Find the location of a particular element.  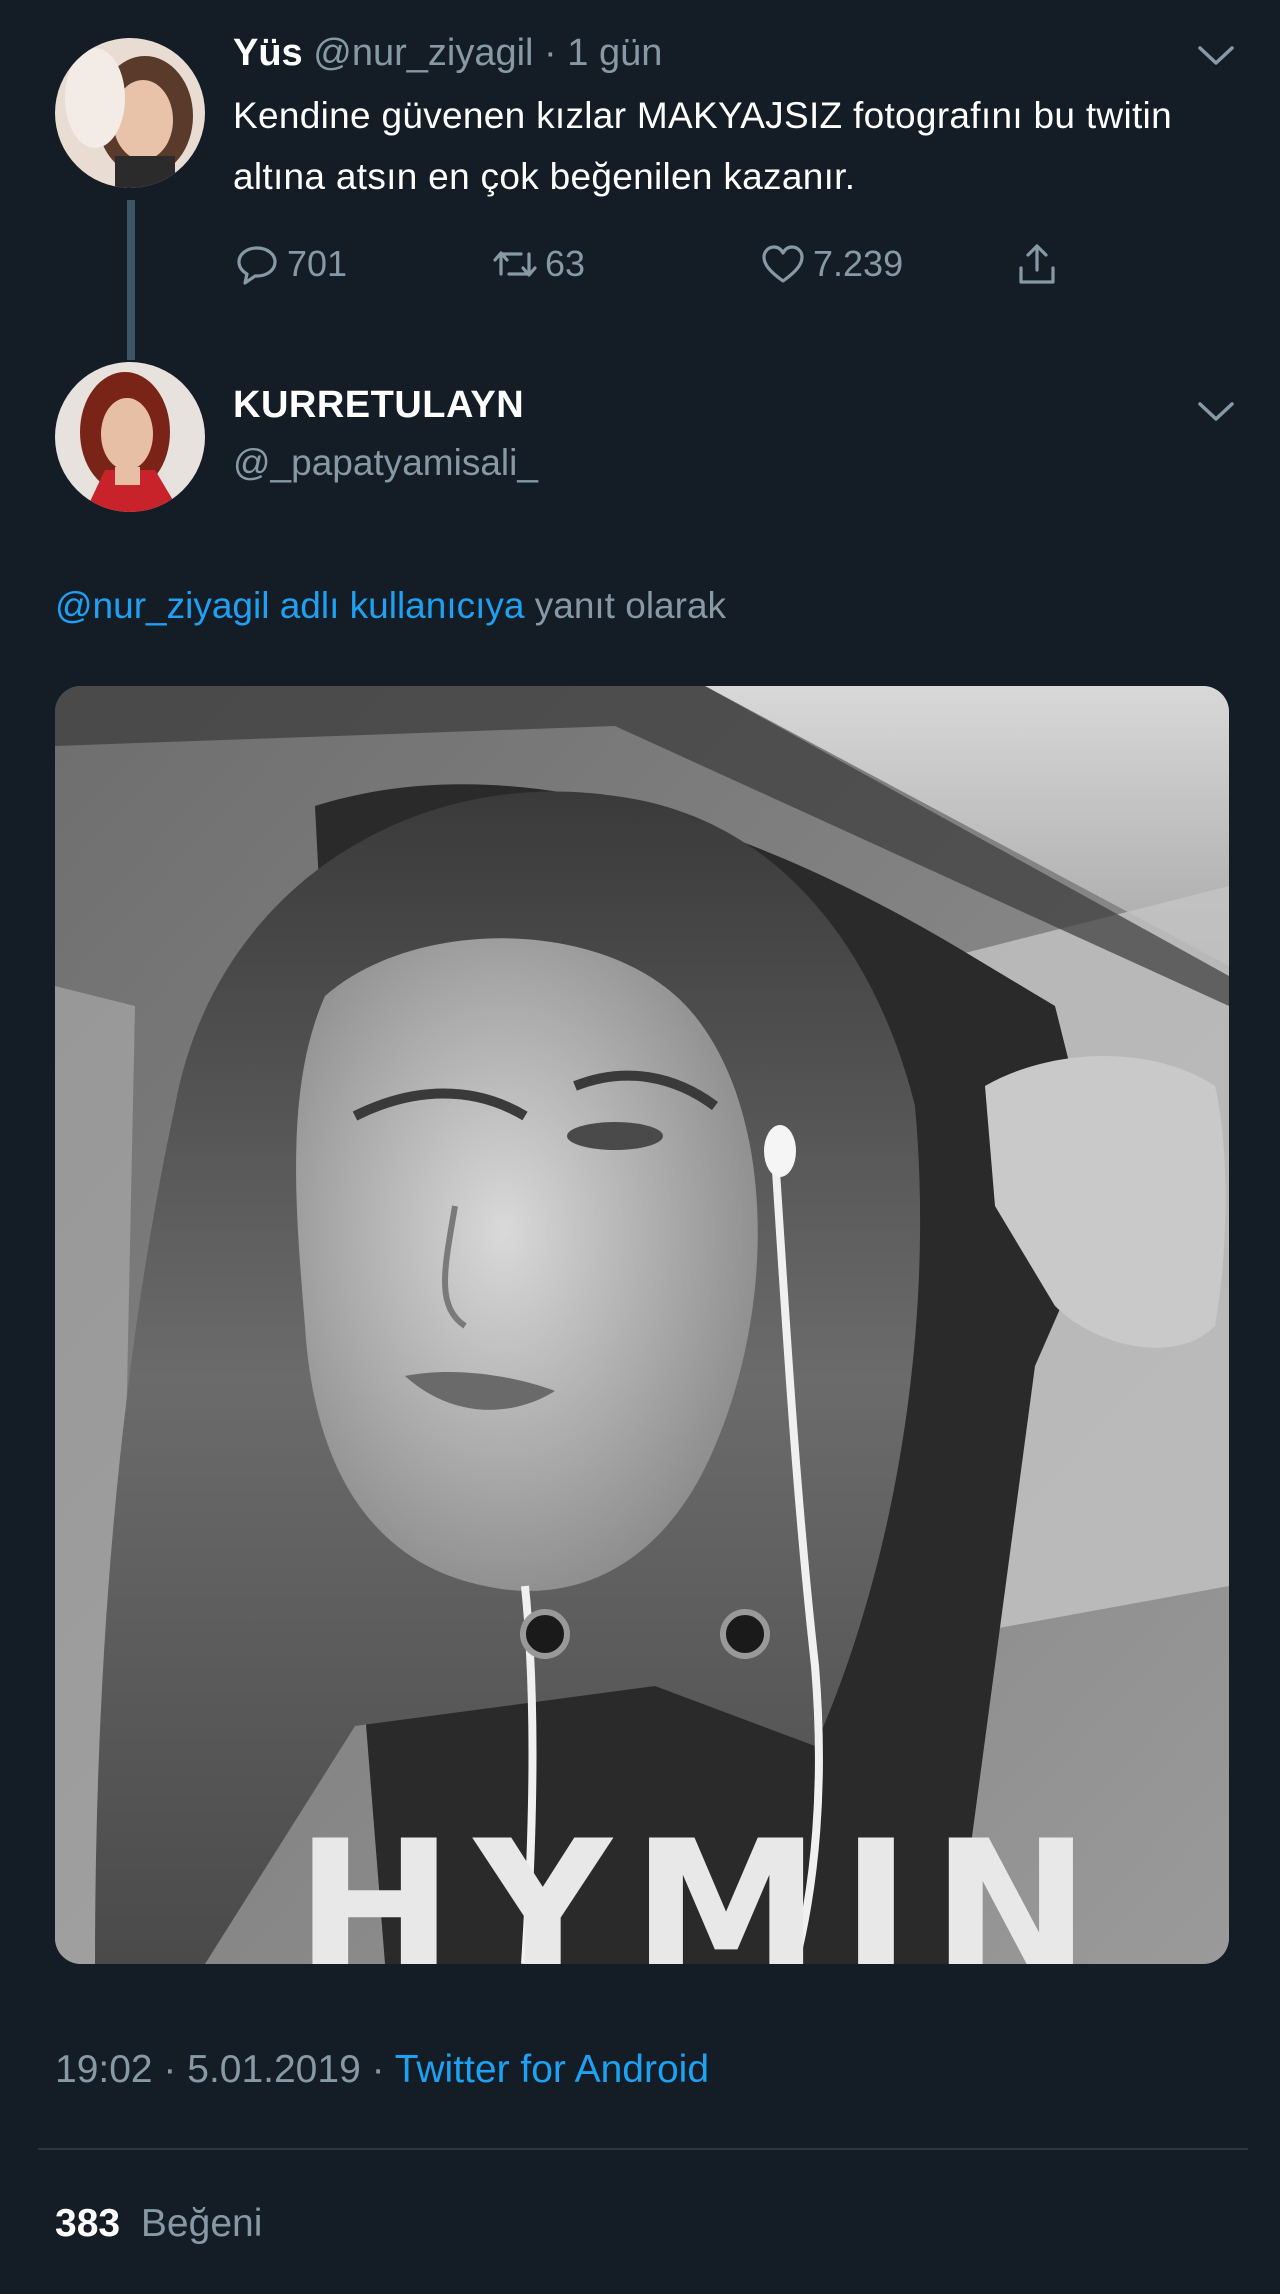

share-button is located at coordinates (1040, 264).